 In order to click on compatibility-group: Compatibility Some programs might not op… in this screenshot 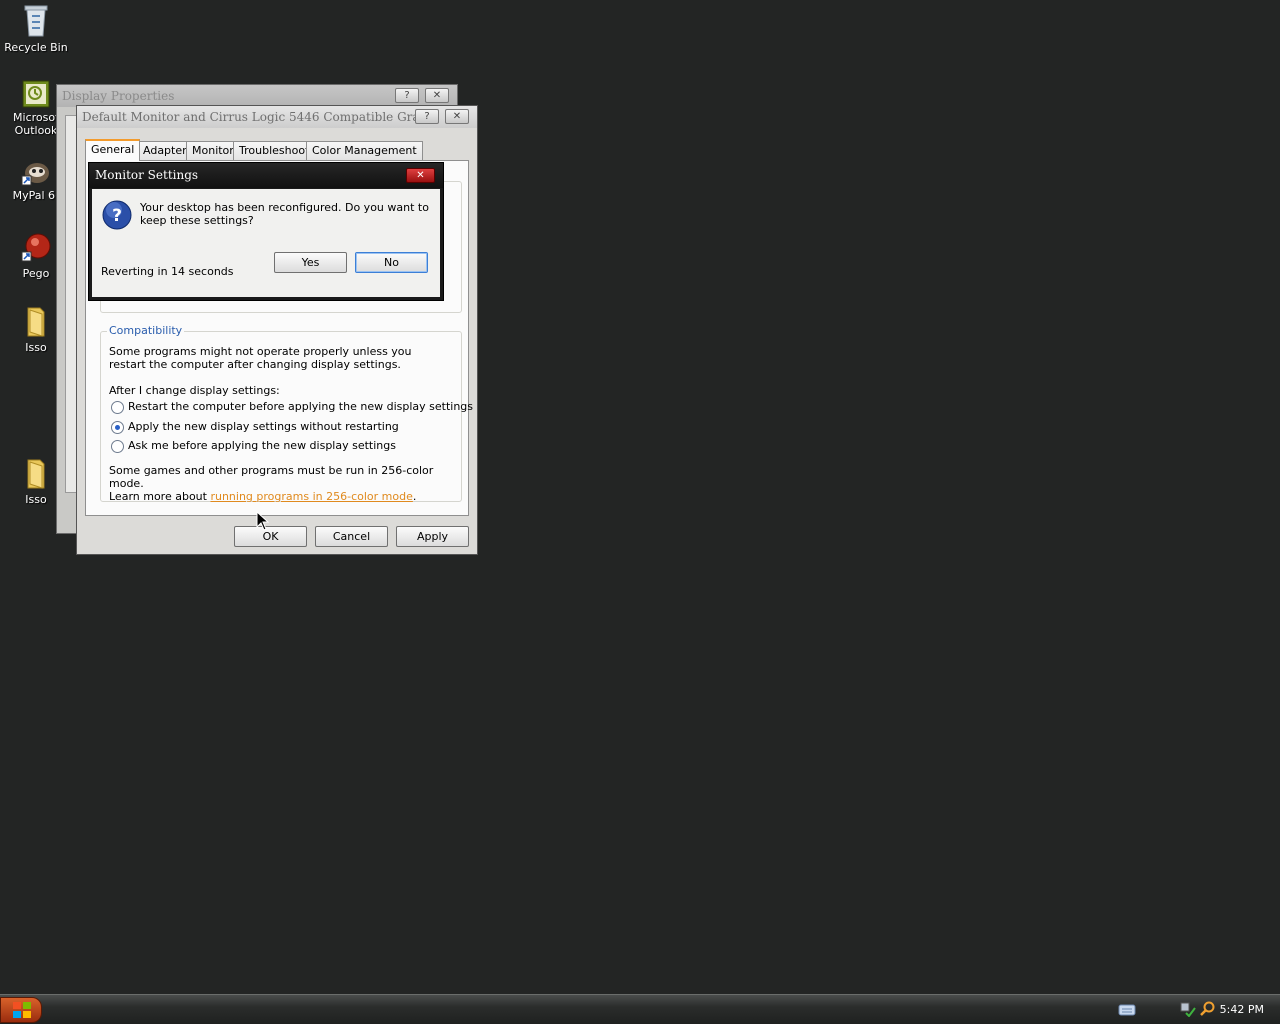, I will do `click(286, 413)`.